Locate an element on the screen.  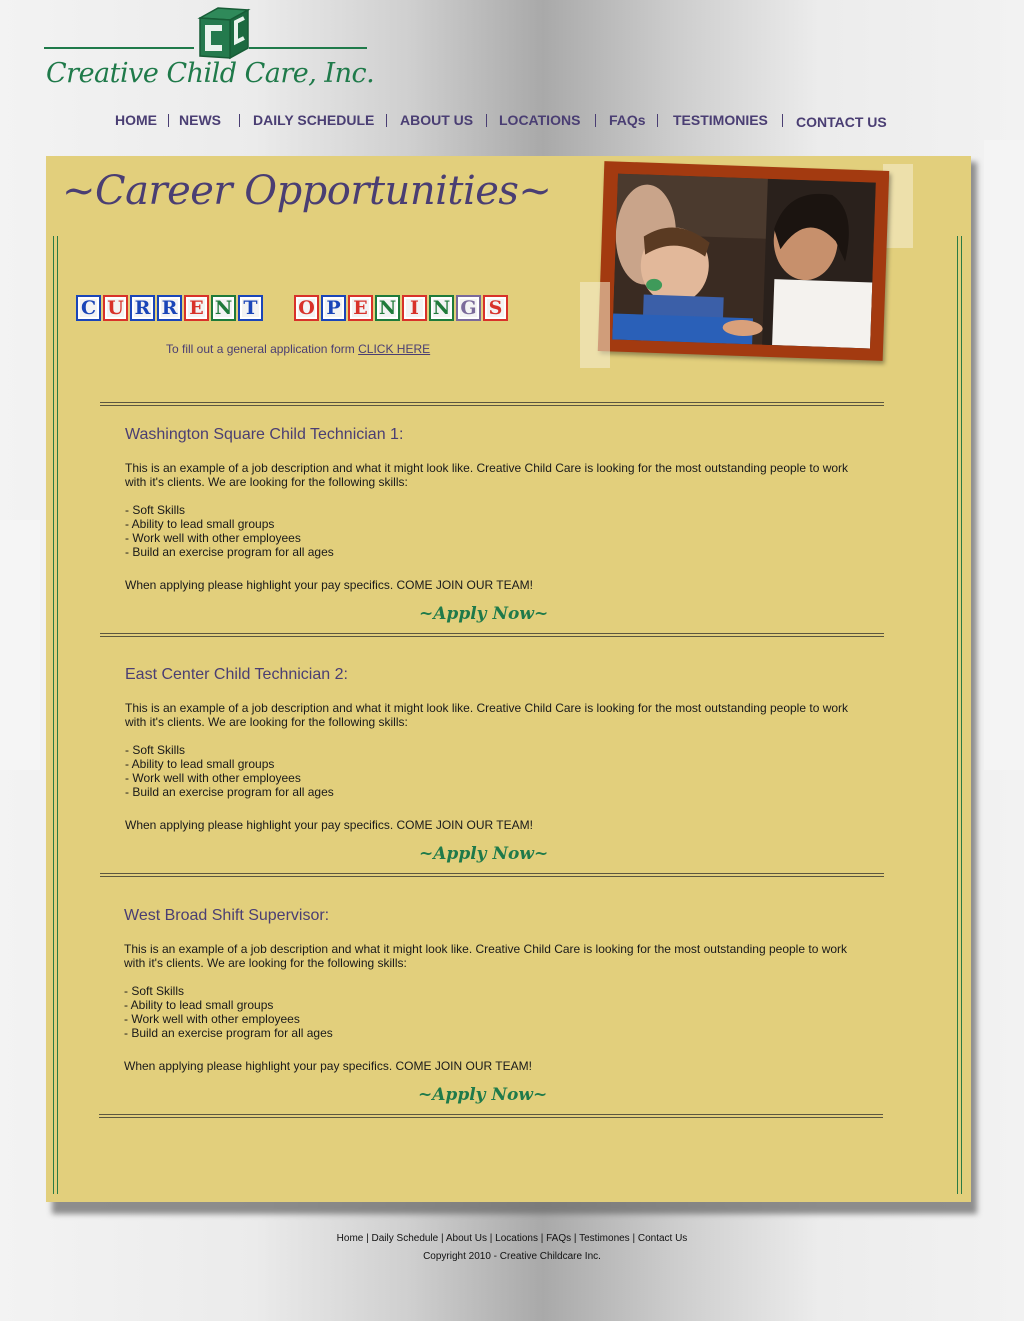
copyright: Copyright 2010 - Creative Childcare Inc. is located at coordinates (512, 1256).